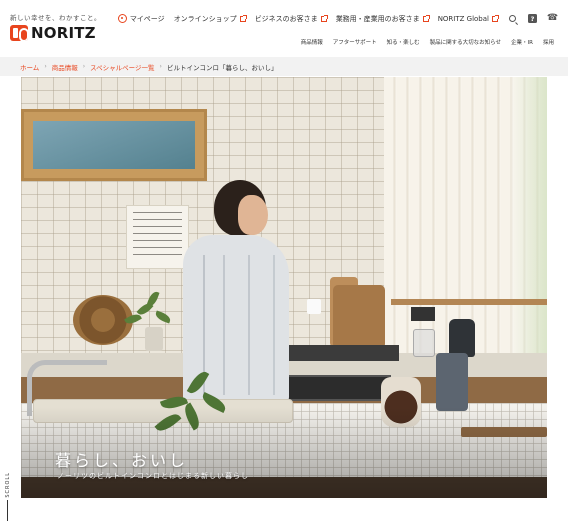 The width and height of the screenshot is (568, 521). Describe the element at coordinates (355, 42) in the screenshot. I see `subnav-item-support: アフターサポート` at that location.